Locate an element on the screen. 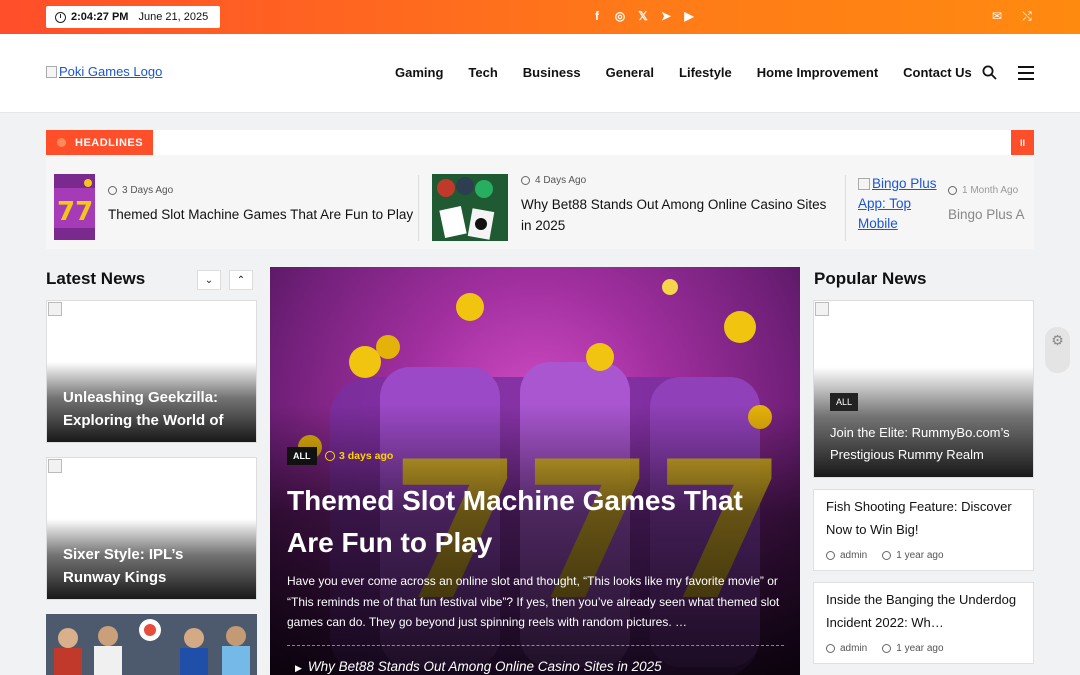 The height and width of the screenshot is (675, 1080). top-right-actions: ✉ ⤭ is located at coordinates (1012, 16).